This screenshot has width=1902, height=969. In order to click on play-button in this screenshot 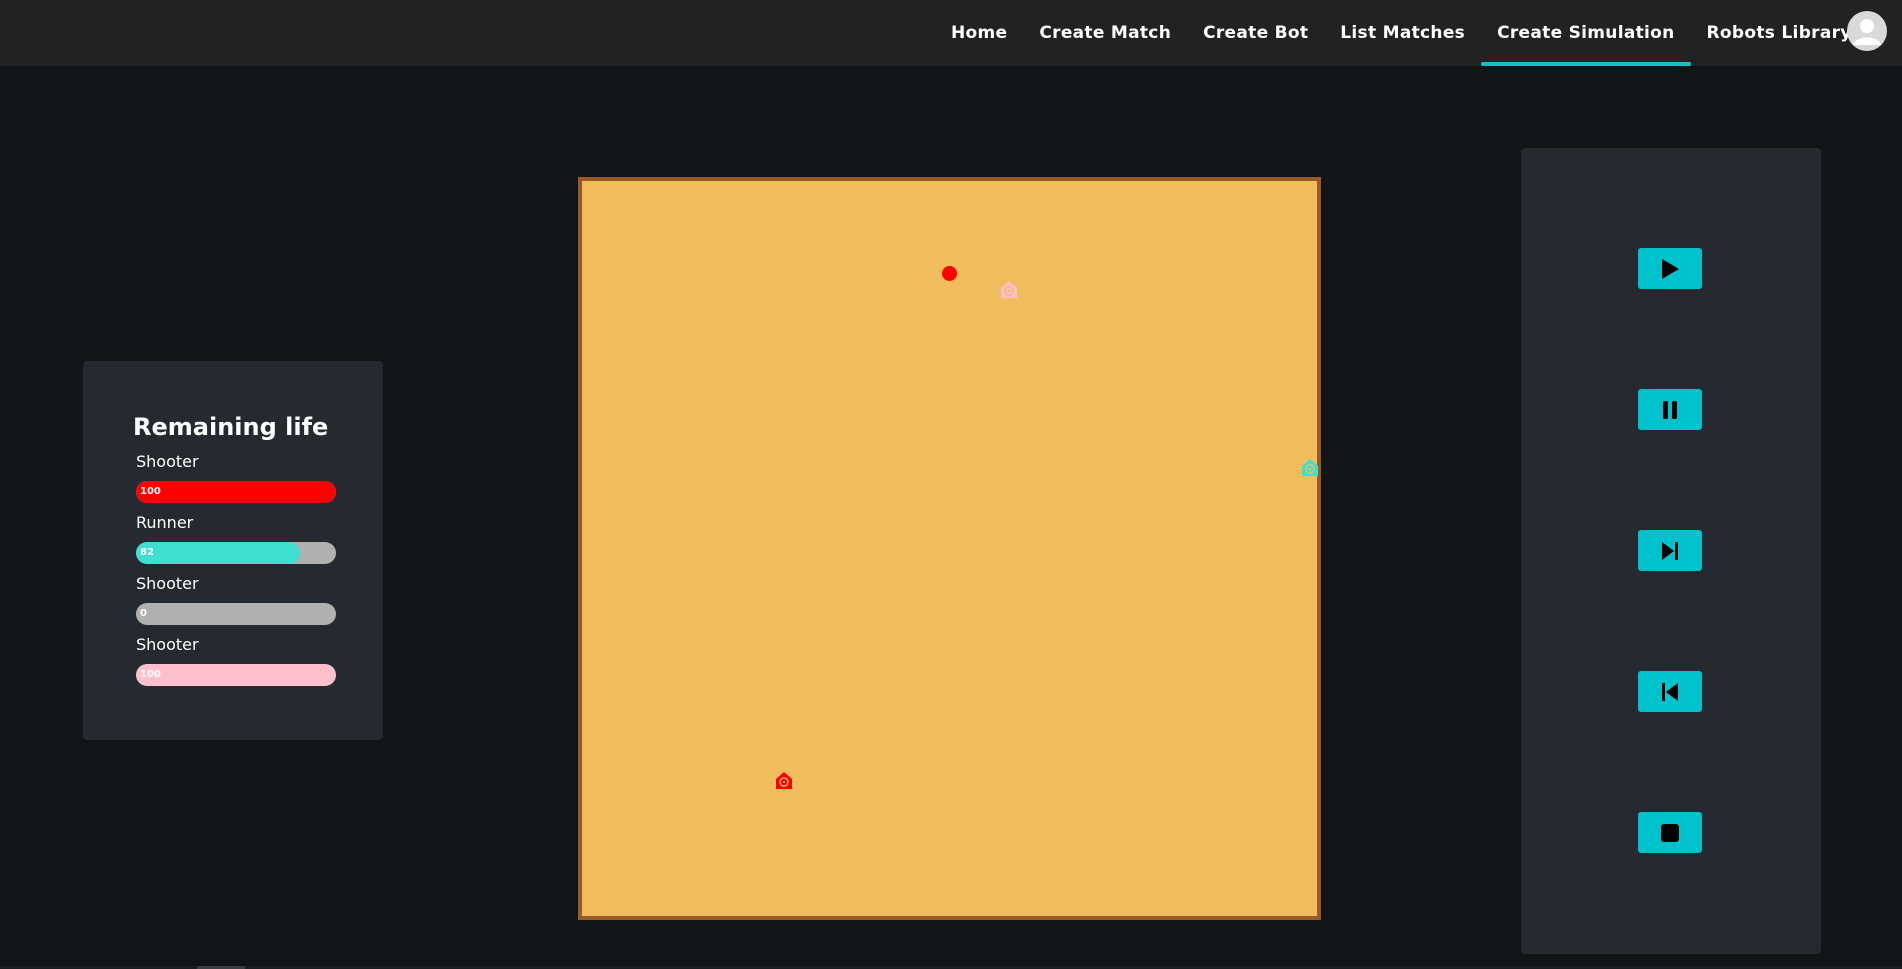, I will do `click(1670, 268)`.